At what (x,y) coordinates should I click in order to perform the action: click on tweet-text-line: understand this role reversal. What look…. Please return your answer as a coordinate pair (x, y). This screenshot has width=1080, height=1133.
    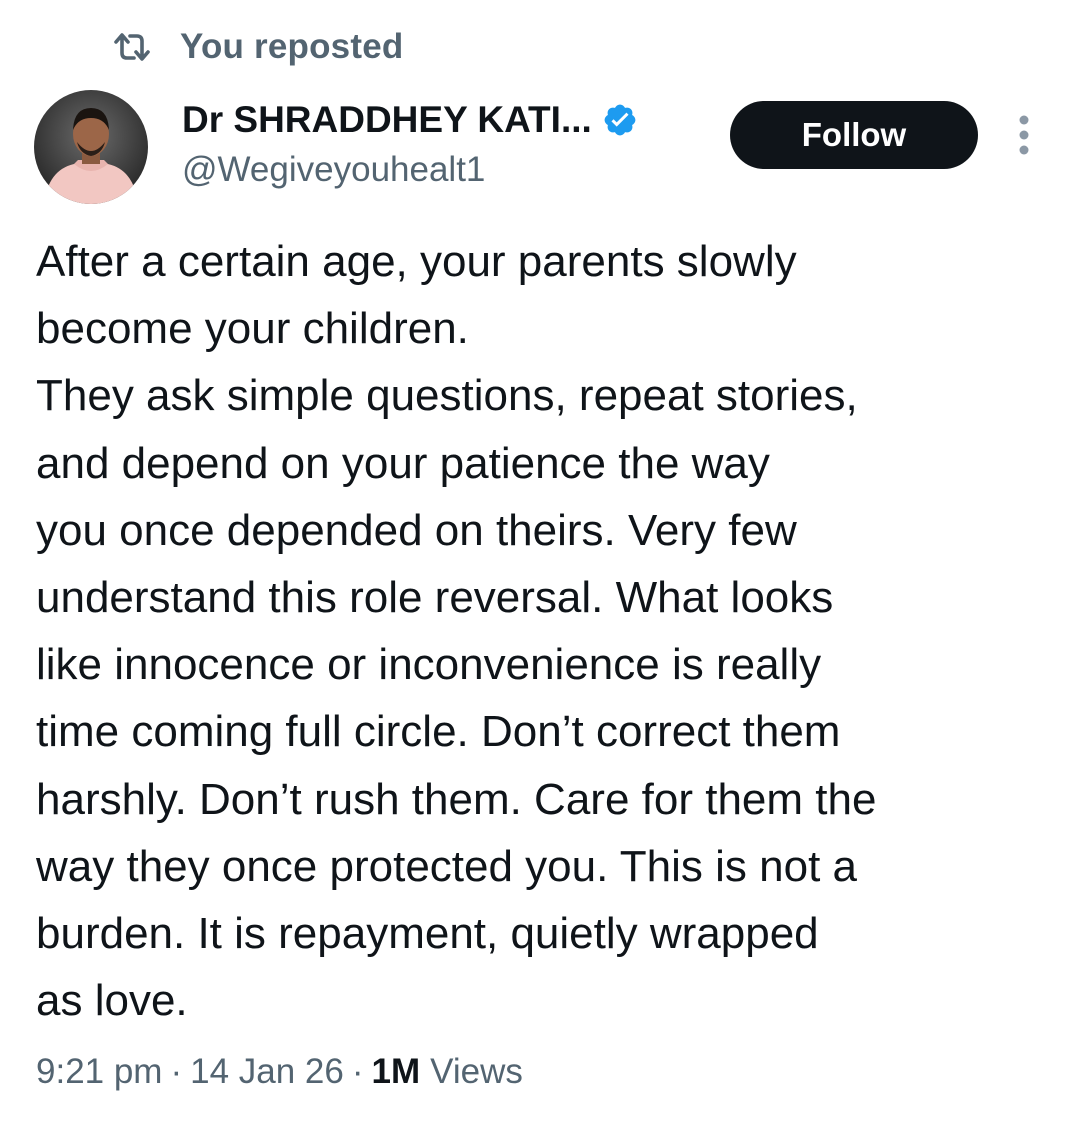
    Looking at the image, I should click on (435, 598).